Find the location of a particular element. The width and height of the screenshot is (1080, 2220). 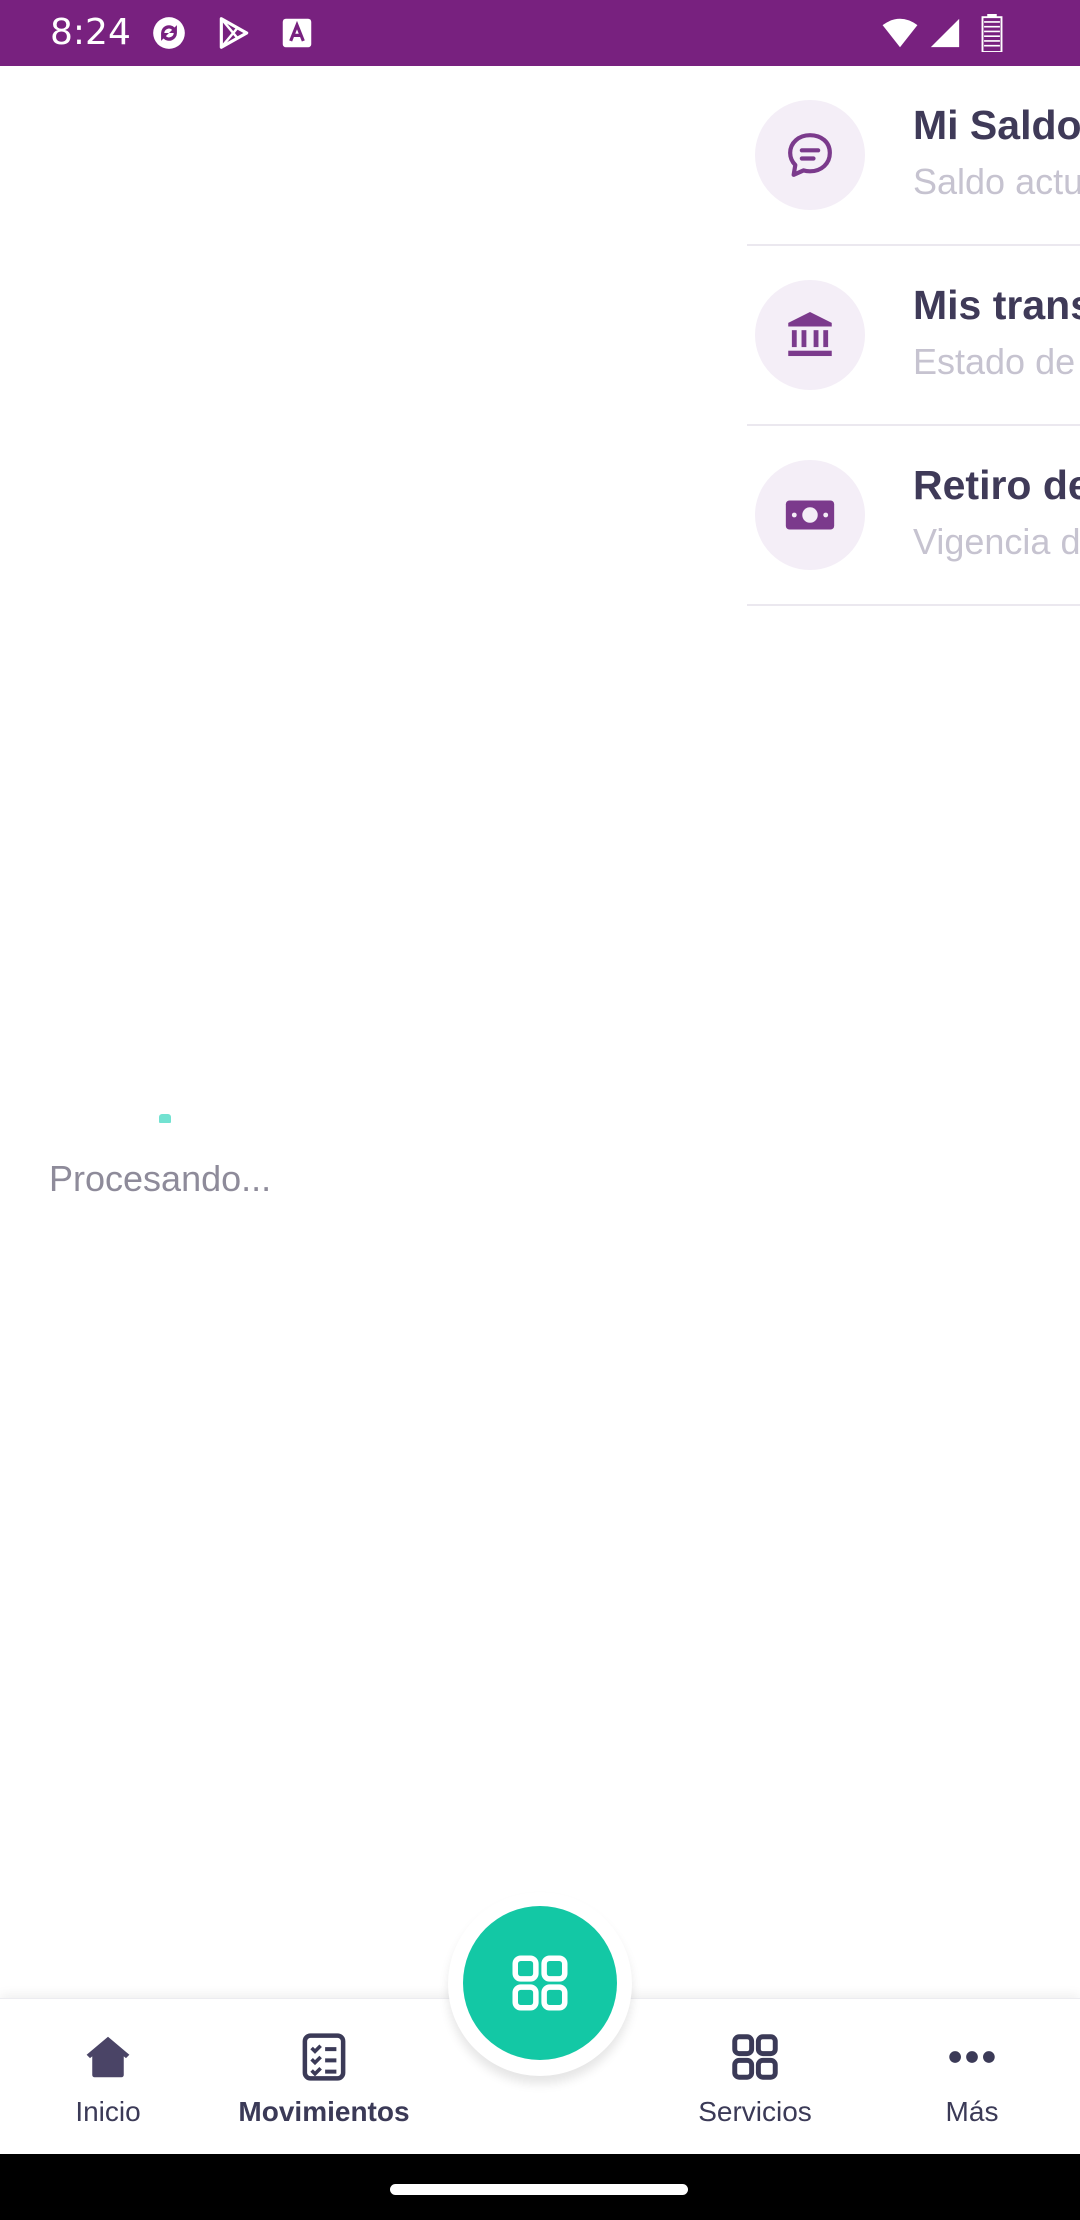

nav-item-movimientos: Movimientos is located at coordinates (324, 2079).